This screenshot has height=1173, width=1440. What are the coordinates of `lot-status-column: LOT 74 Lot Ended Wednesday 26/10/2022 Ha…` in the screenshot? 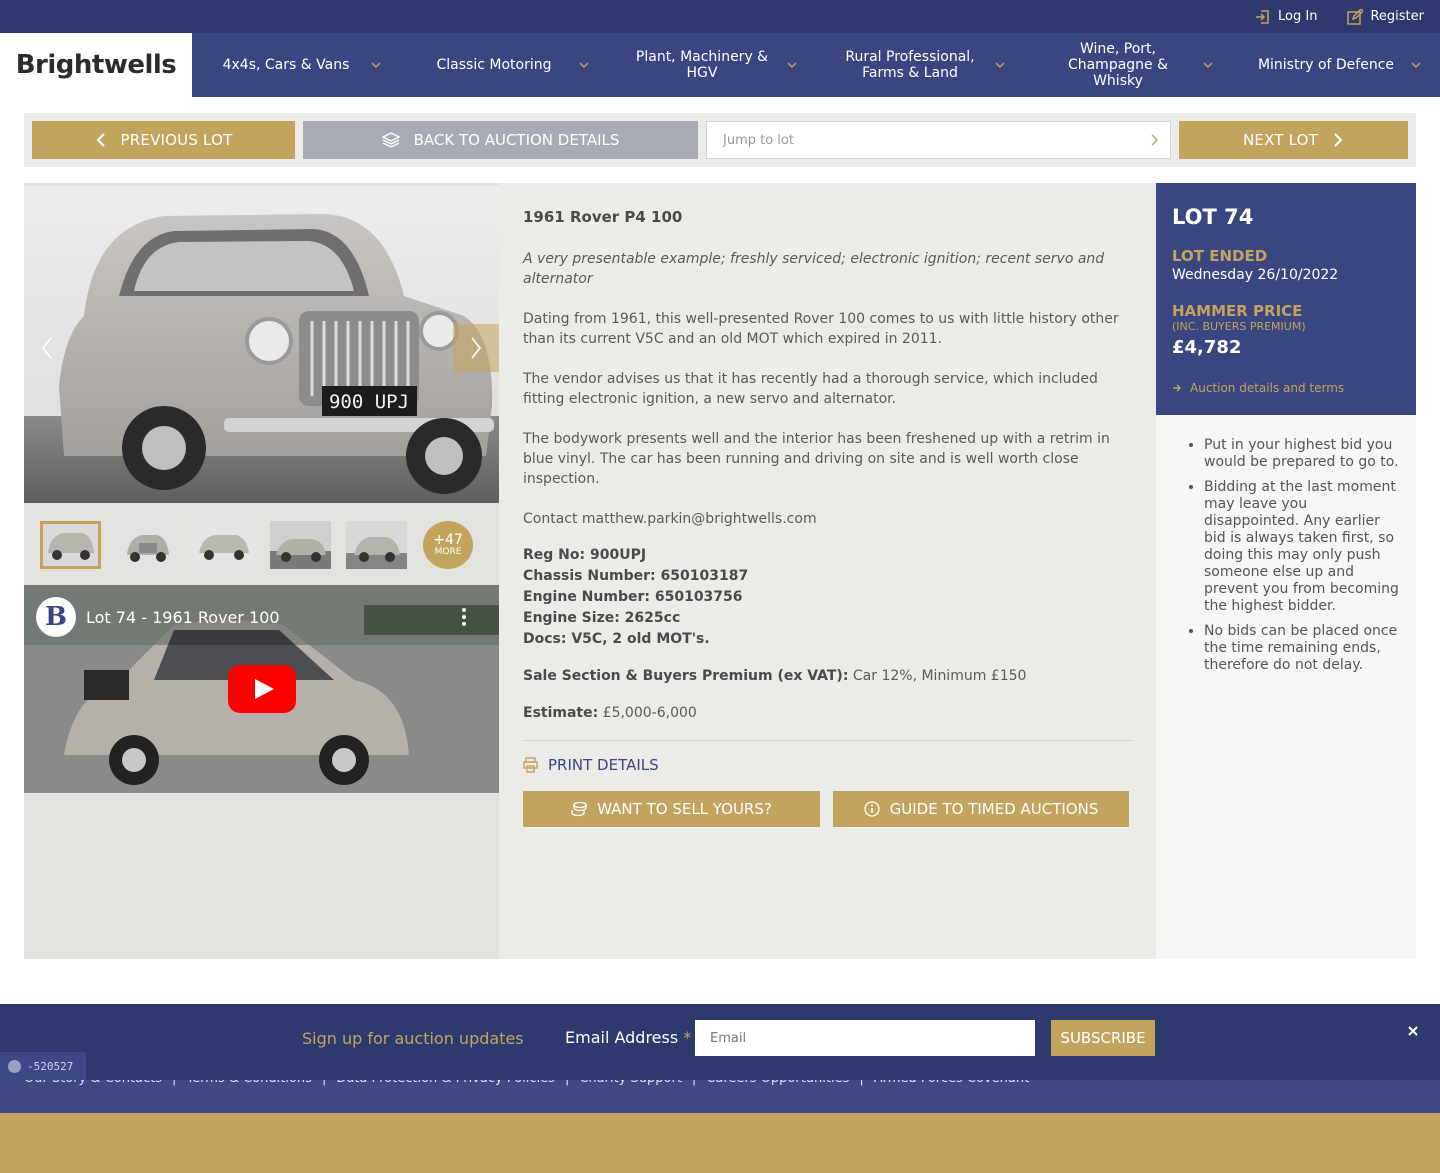 It's located at (1286, 571).